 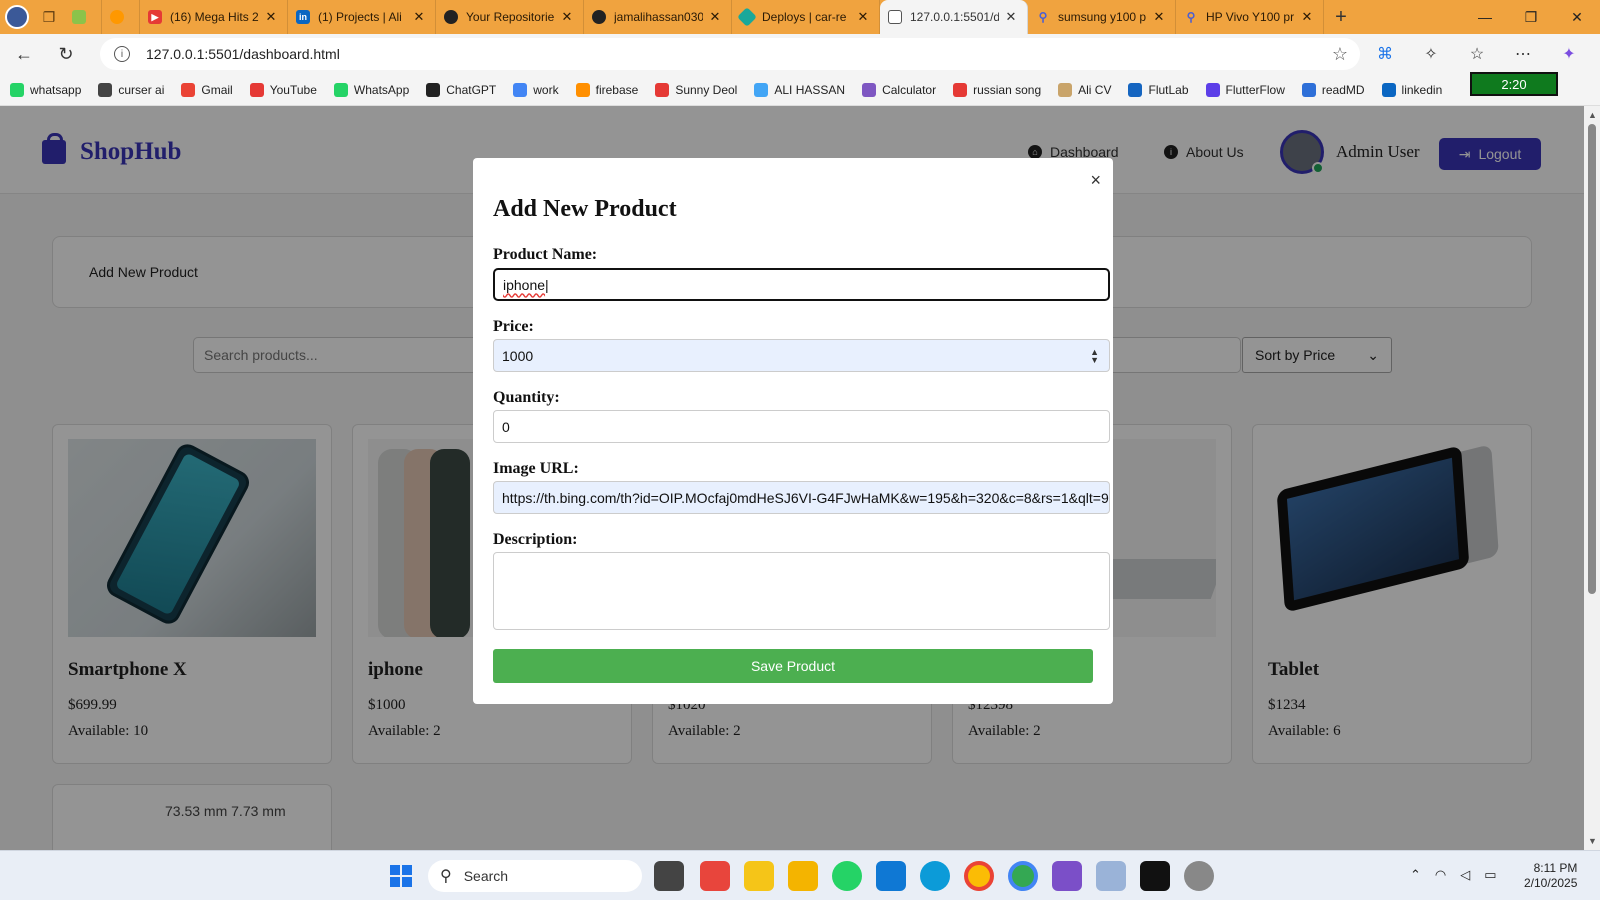 What do you see at coordinates (1569, 54) in the screenshot?
I see `copilot-icon: ✦` at bounding box center [1569, 54].